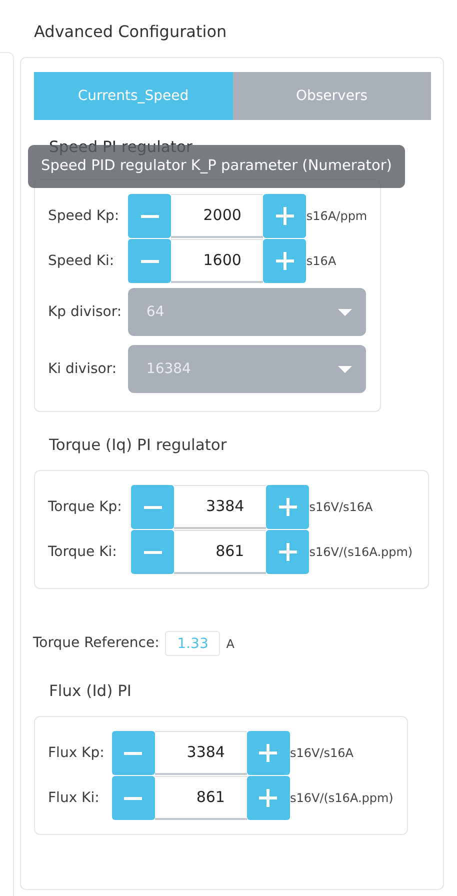  Describe the element at coordinates (96, 643) in the screenshot. I see `field-label: Torque Reference:` at that location.